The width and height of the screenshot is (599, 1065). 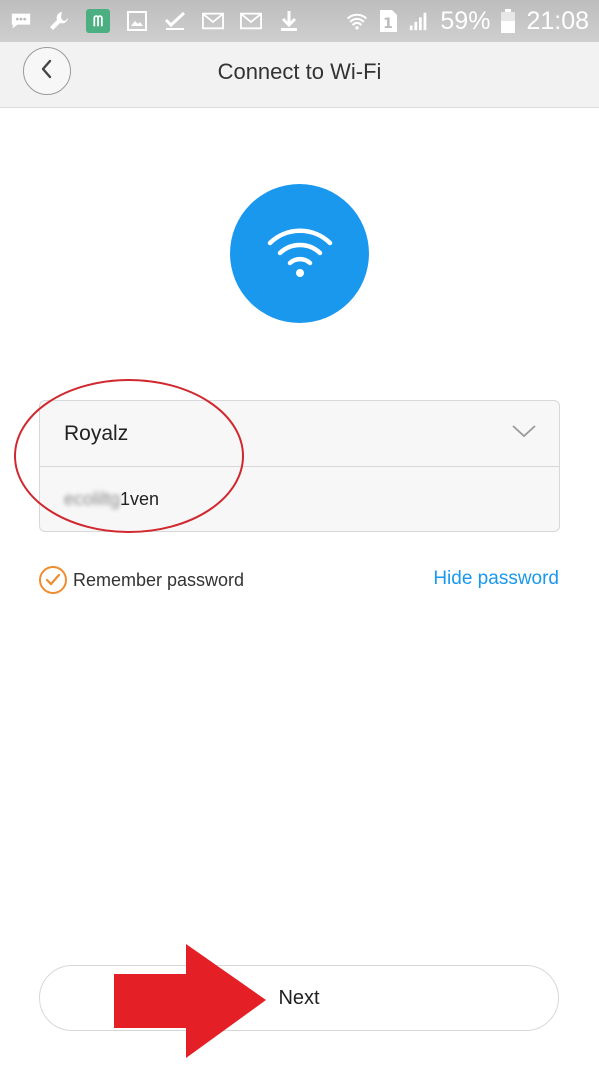 What do you see at coordinates (299, 997) in the screenshot?
I see `next-button-label: Next` at bounding box center [299, 997].